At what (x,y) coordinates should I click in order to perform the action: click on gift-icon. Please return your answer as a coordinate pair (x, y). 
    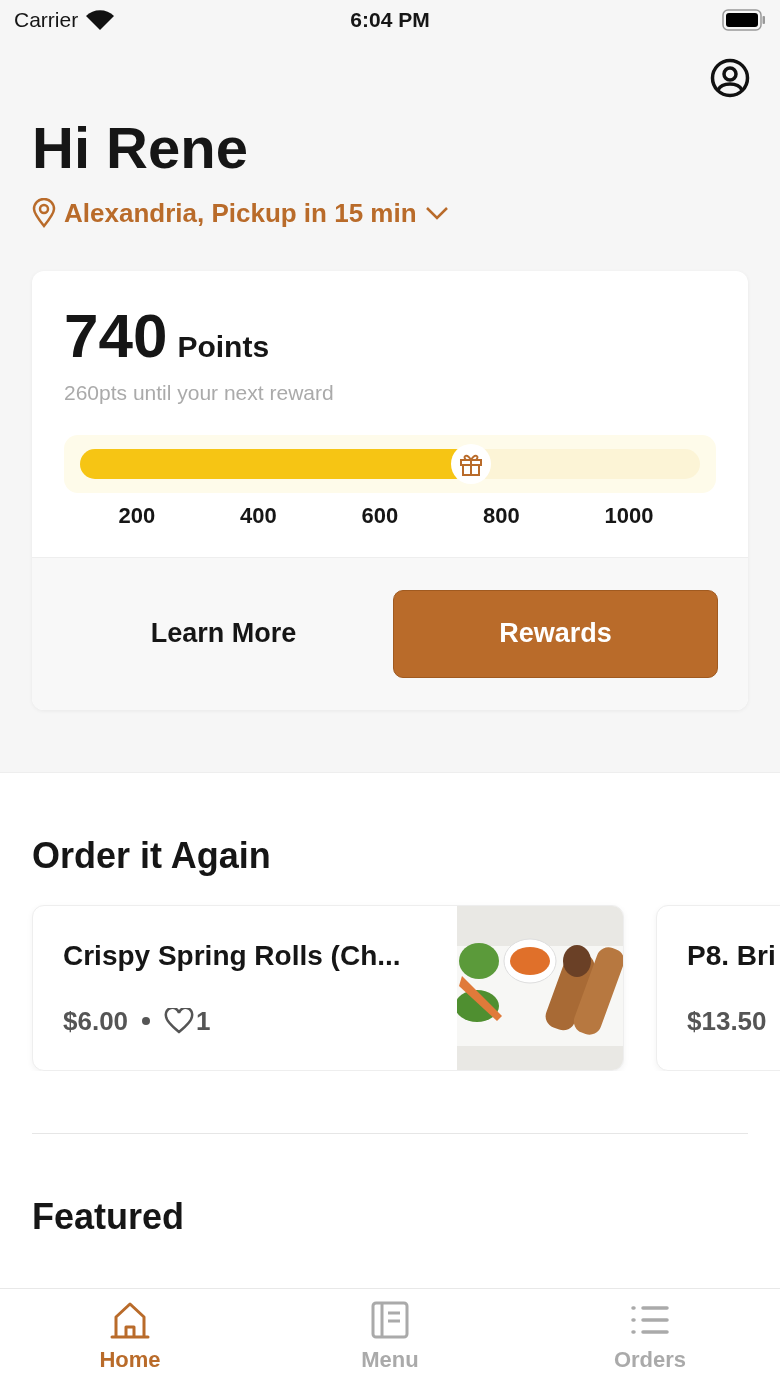
    Looking at the image, I should click on (470, 463).